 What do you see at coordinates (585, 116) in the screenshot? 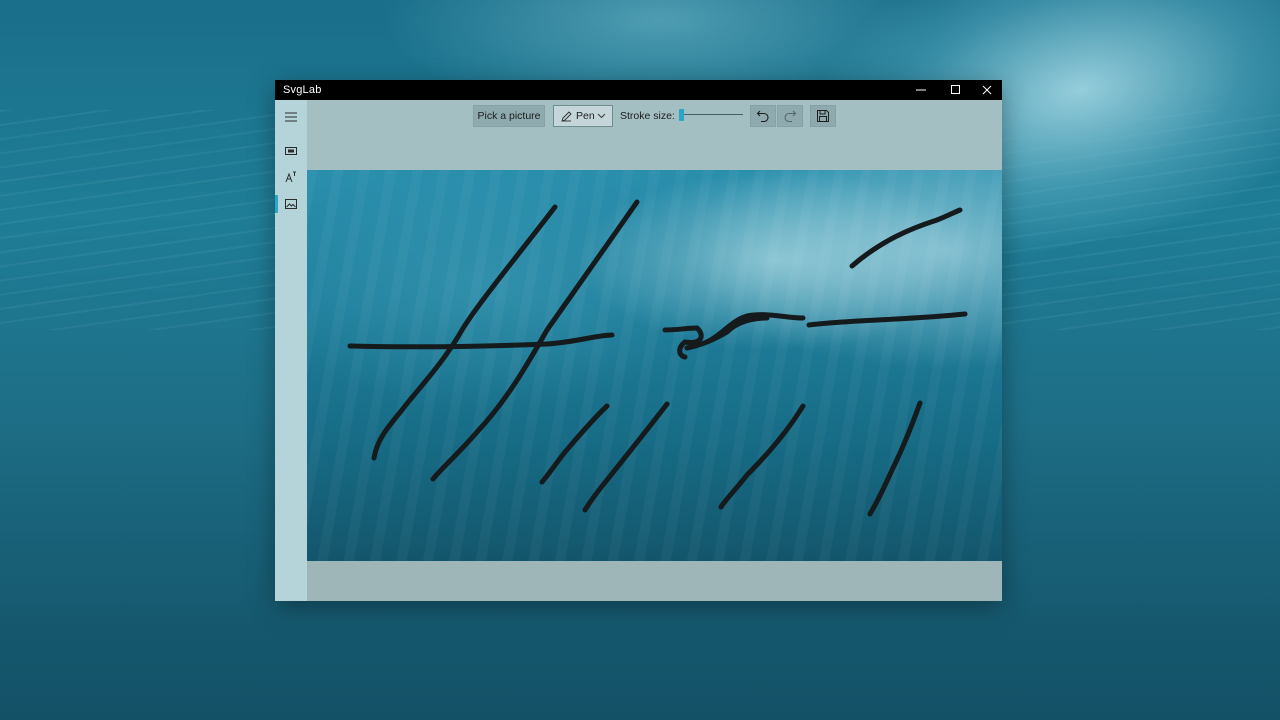
I see `pen-label: Pen` at bounding box center [585, 116].